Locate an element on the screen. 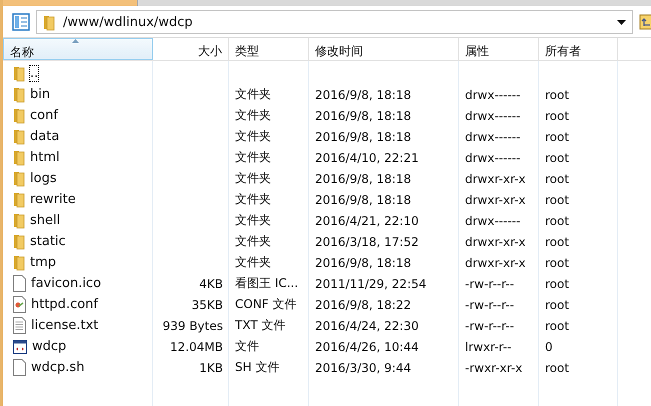  file-name: license.txt is located at coordinates (64, 325).